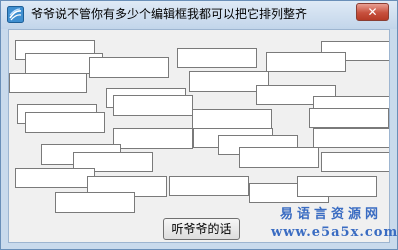  I want to click on window-title: 爷爷说不管你有多少个编辑框我都可以把它排列整齐, so click(169, 14).